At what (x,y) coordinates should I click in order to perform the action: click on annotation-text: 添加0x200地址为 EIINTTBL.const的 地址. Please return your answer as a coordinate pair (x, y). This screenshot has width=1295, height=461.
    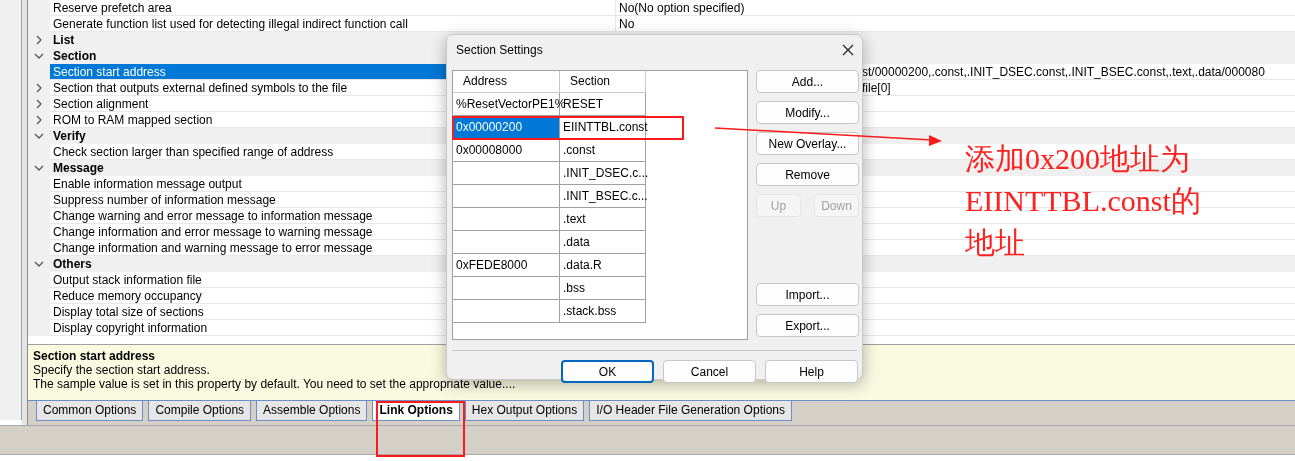
    Looking at the image, I should click on (1083, 201).